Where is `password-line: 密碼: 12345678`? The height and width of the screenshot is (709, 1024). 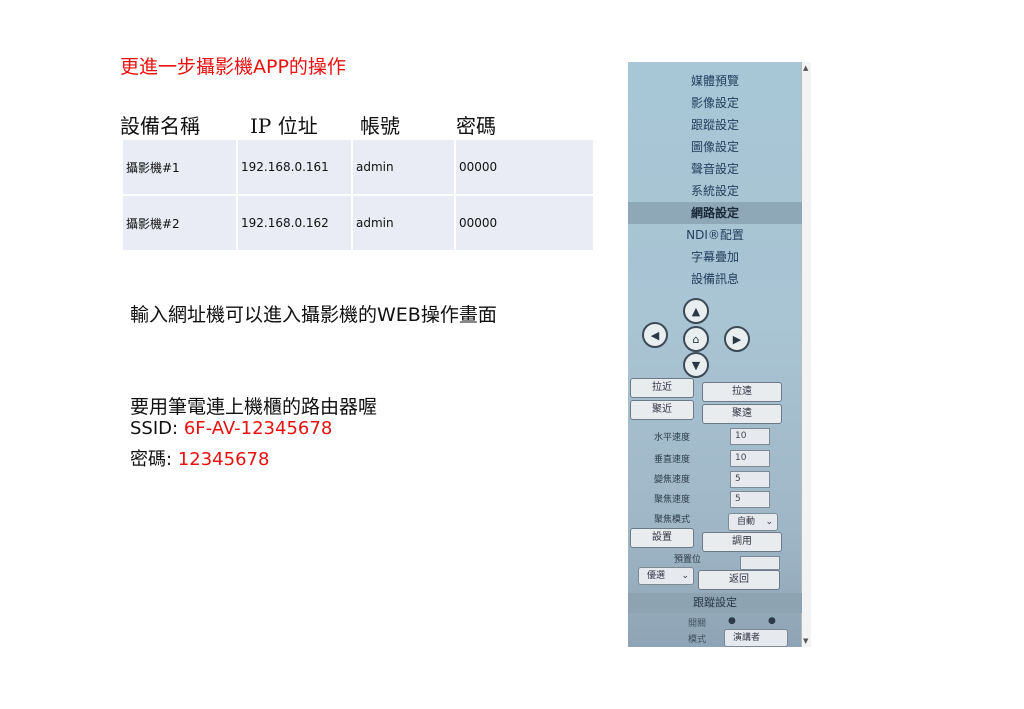
password-line: 密碼: 12345678 is located at coordinates (199, 458).